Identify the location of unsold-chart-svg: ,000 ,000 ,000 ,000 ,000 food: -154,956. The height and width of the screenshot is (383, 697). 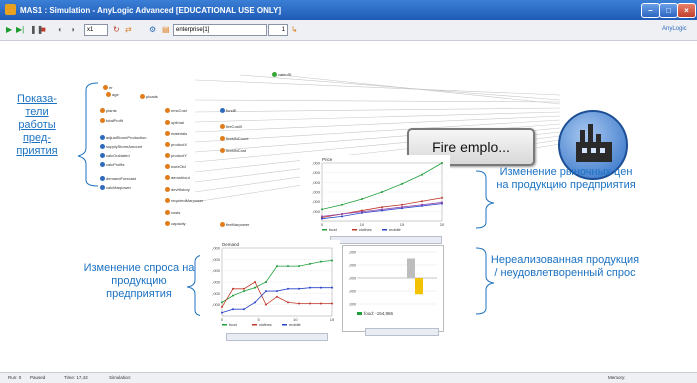
(393, 283).